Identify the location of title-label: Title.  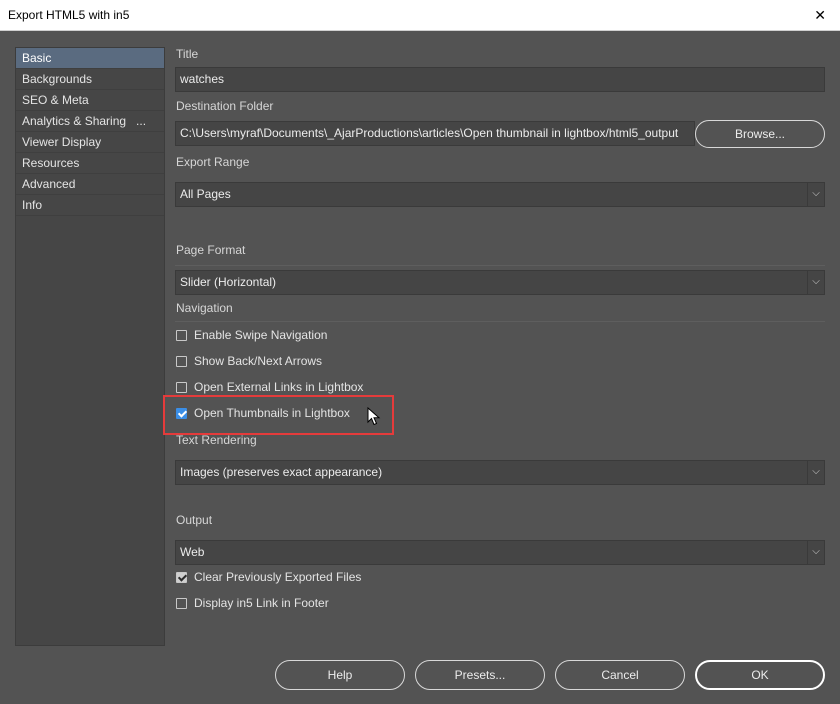
(187, 54).